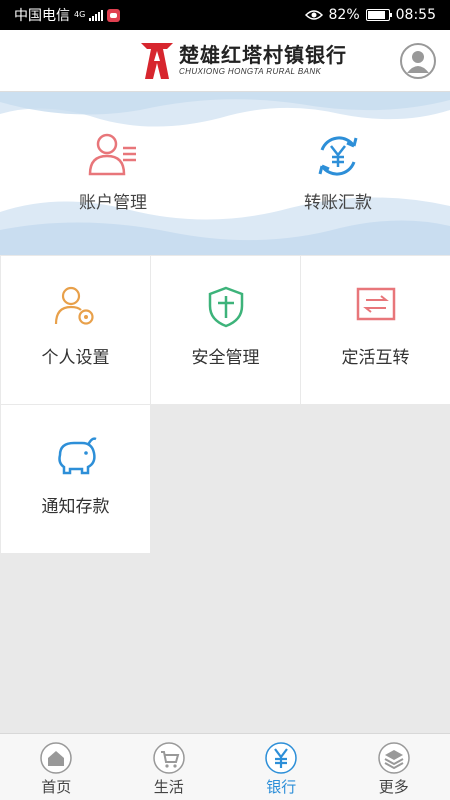 This screenshot has height=800, width=450. What do you see at coordinates (75, 358) in the screenshot?
I see `personal-settings-label: 个人设置` at bounding box center [75, 358].